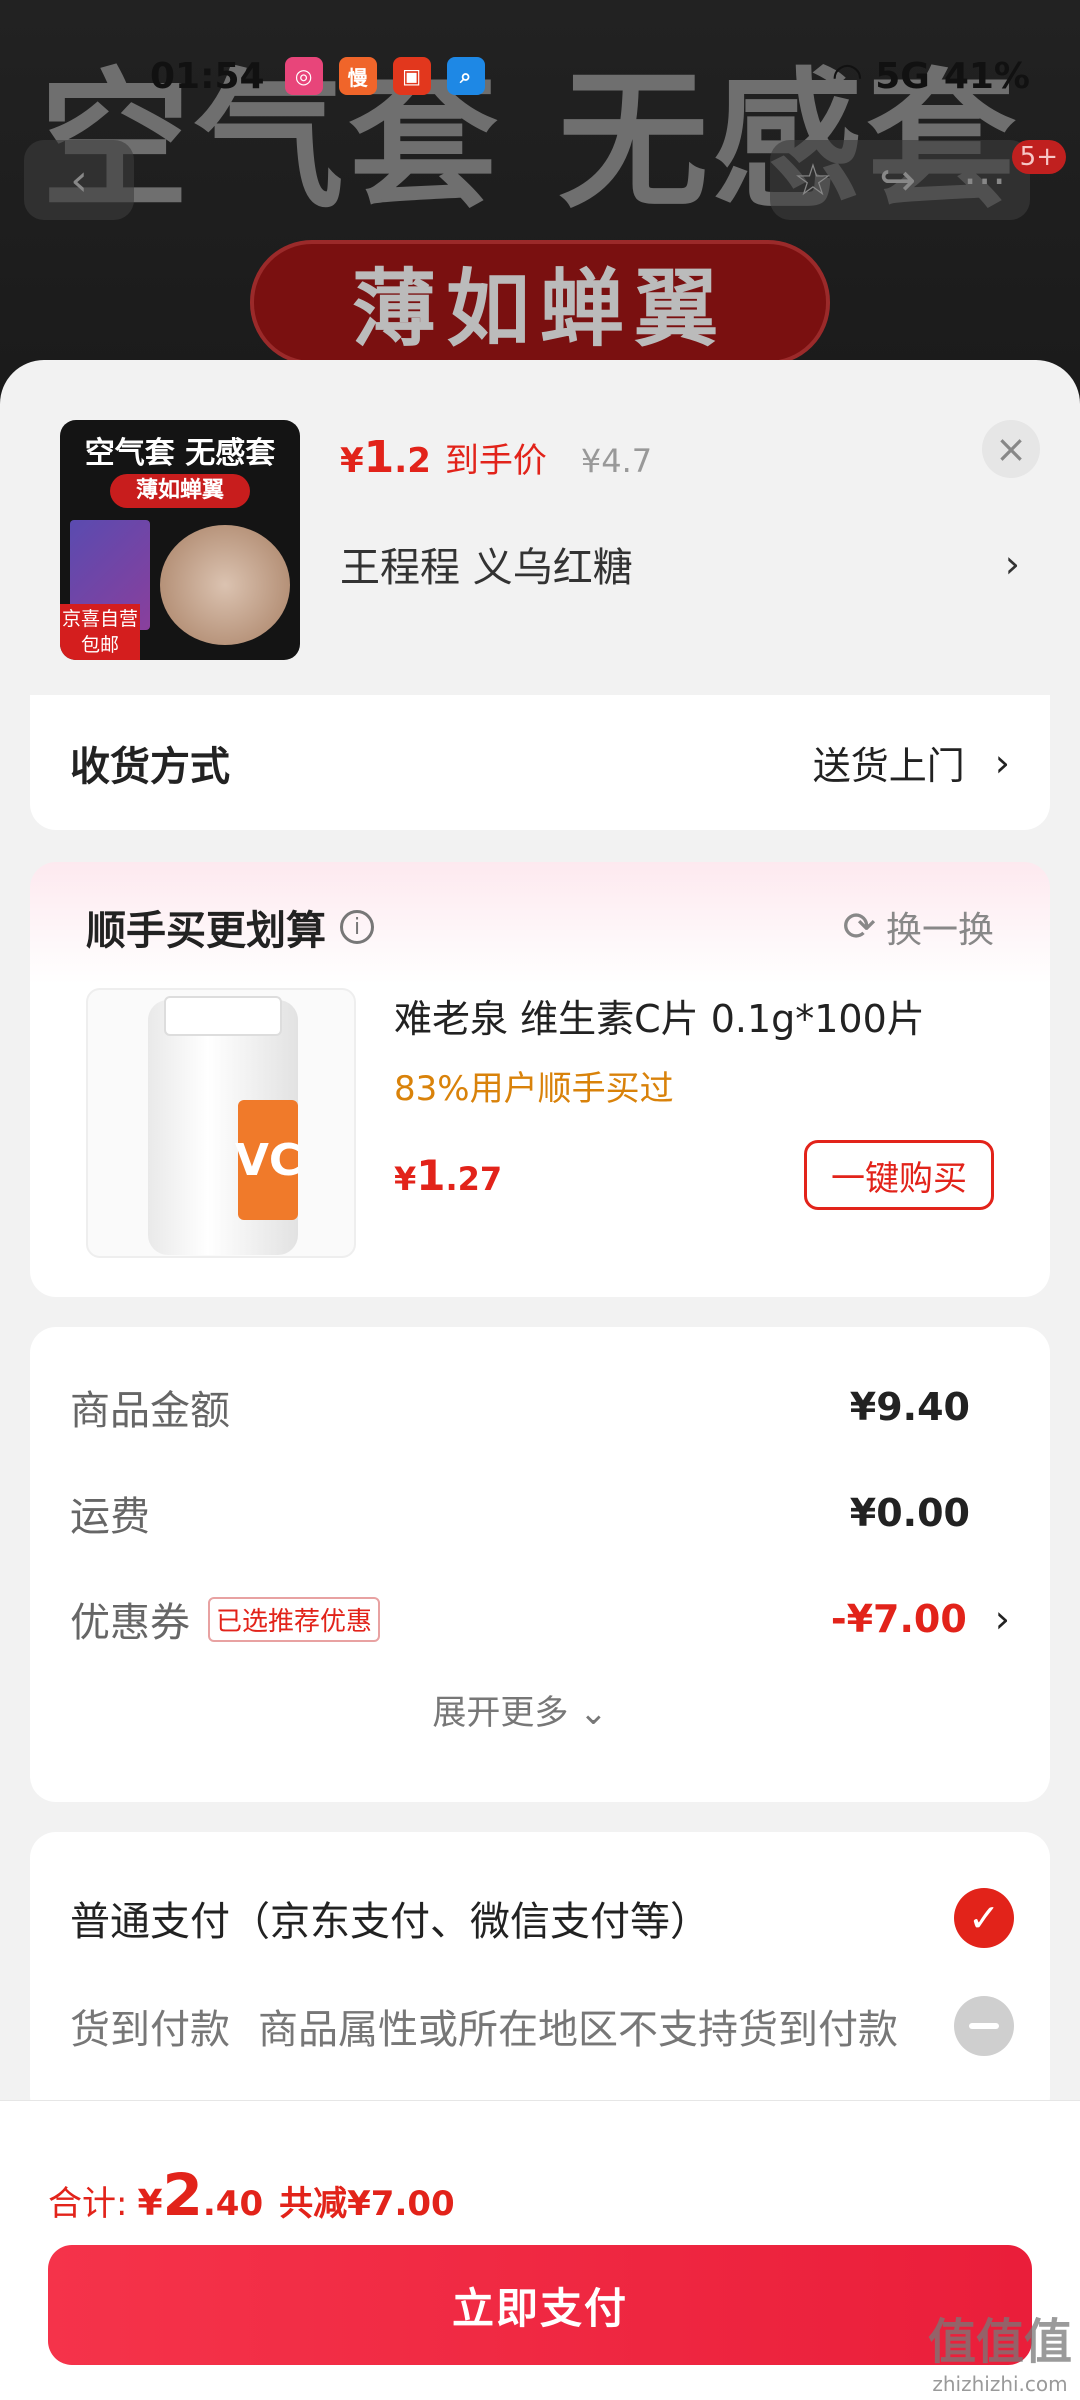  I want to click on total-decimal: .40, so click(233, 2204).